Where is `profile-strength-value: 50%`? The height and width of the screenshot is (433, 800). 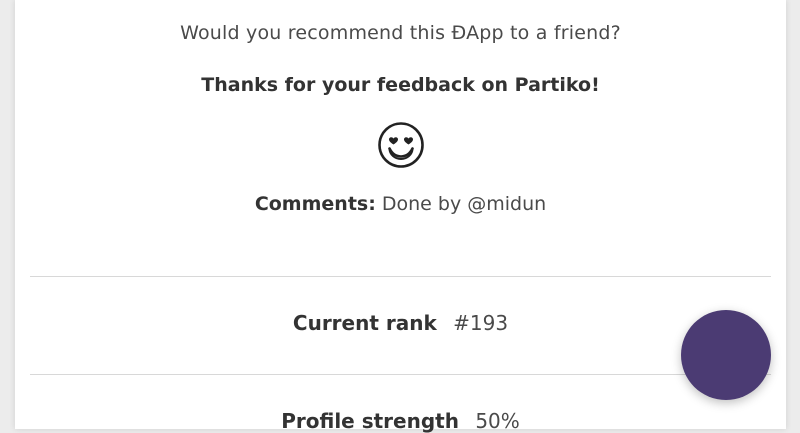
profile-strength-value: 50% is located at coordinates (497, 421).